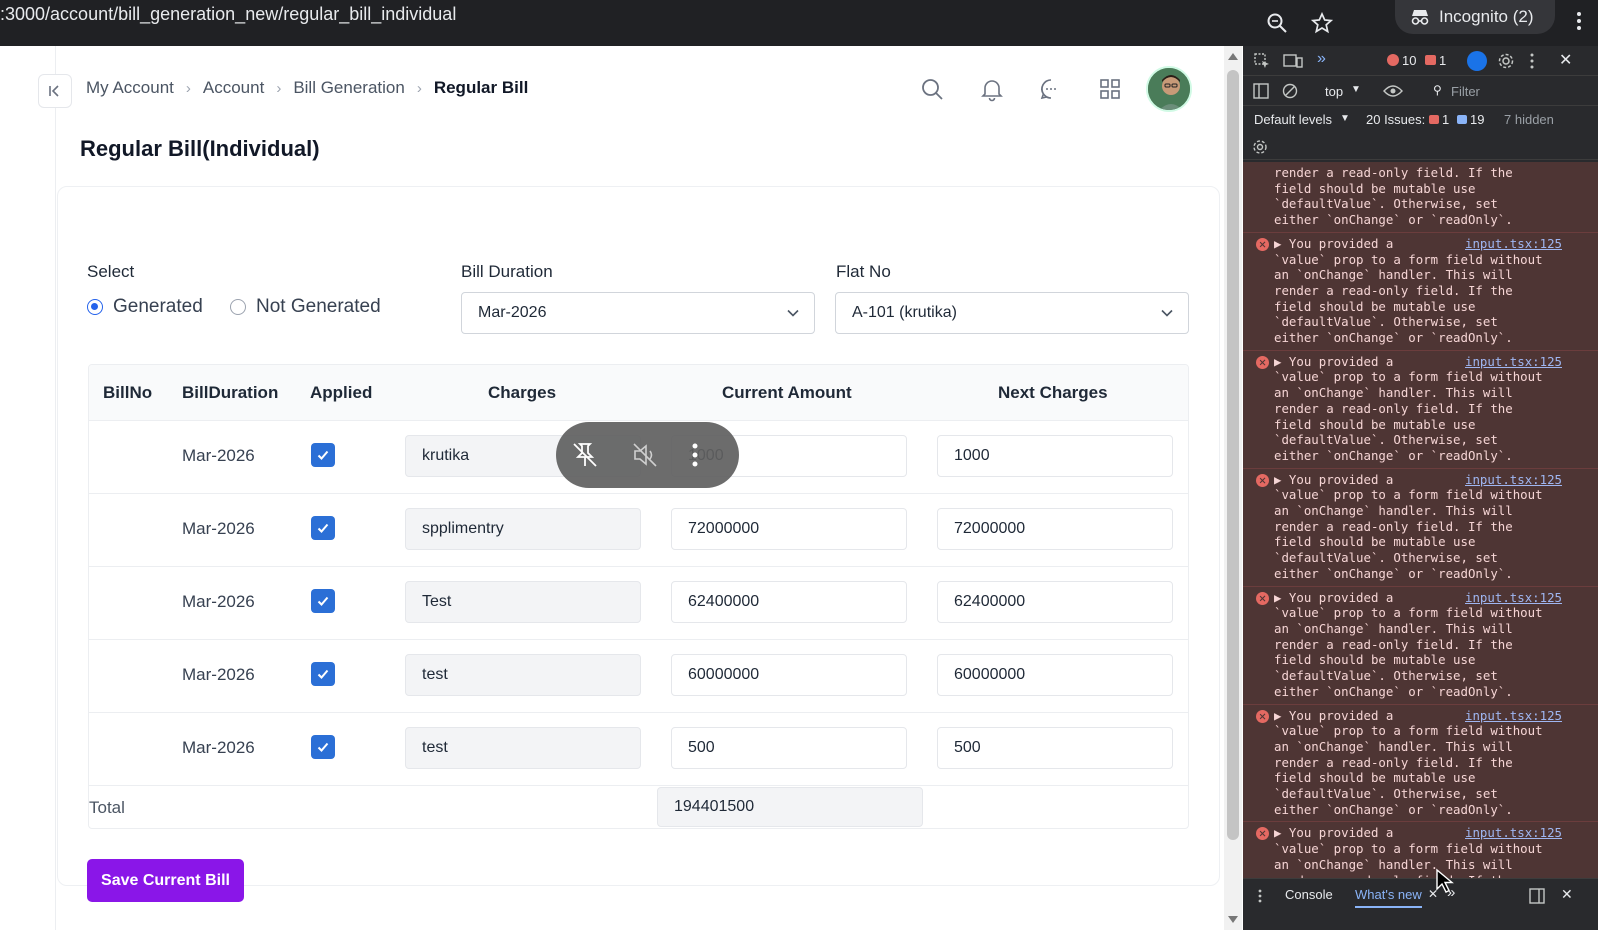 The height and width of the screenshot is (930, 1598). What do you see at coordinates (1309, 894) in the screenshot?
I see `tab-console: Console` at bounding box center [1309, 894].